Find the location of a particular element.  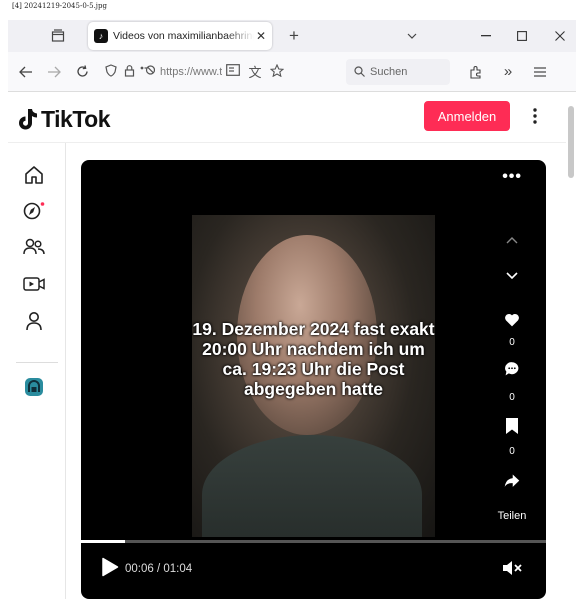

tab-list-icon is located at coordinates (58, 35).